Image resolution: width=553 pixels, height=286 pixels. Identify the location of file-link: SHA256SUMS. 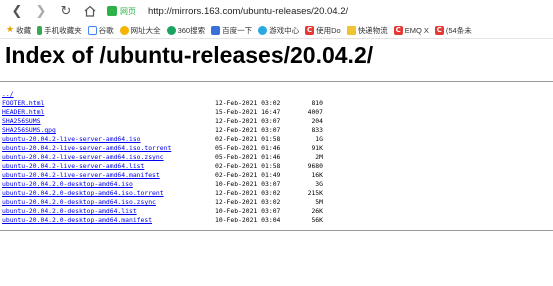
(21, 121).